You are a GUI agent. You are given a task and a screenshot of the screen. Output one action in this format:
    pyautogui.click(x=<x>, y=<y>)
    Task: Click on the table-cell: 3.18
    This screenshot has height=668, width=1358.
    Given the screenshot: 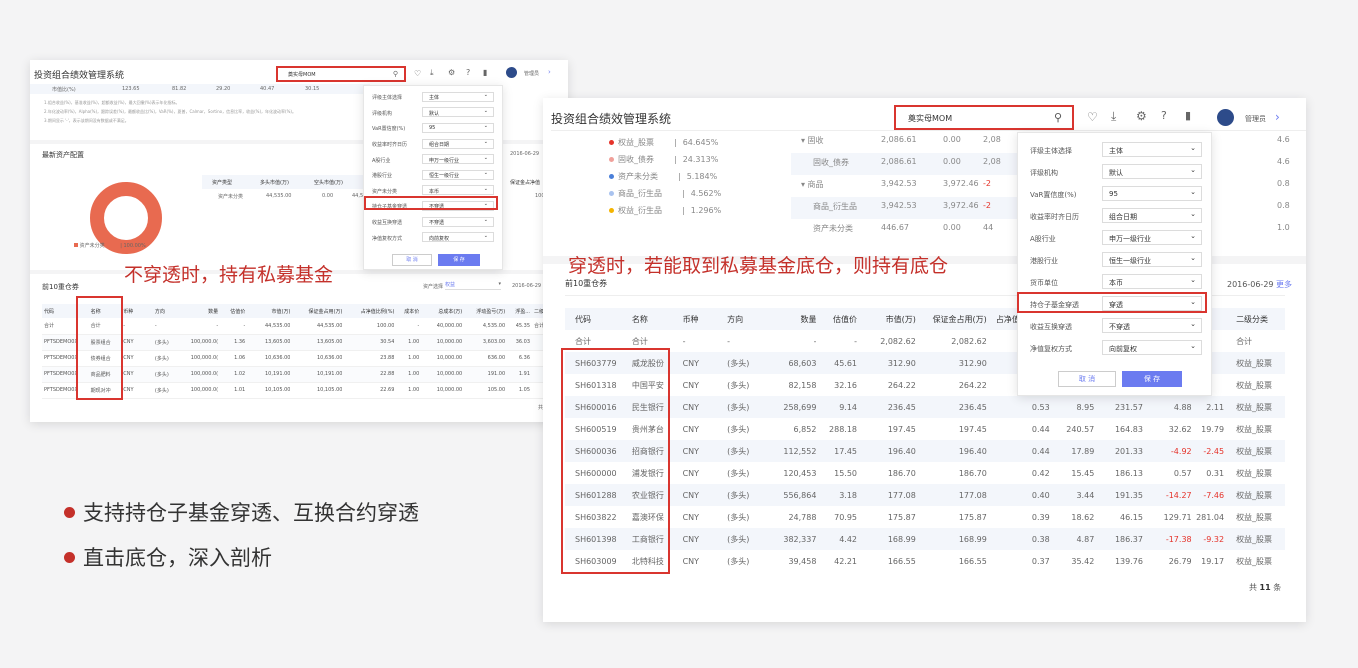 What is the action you would take?
    pyautogui.click(x=848, y=495)
    